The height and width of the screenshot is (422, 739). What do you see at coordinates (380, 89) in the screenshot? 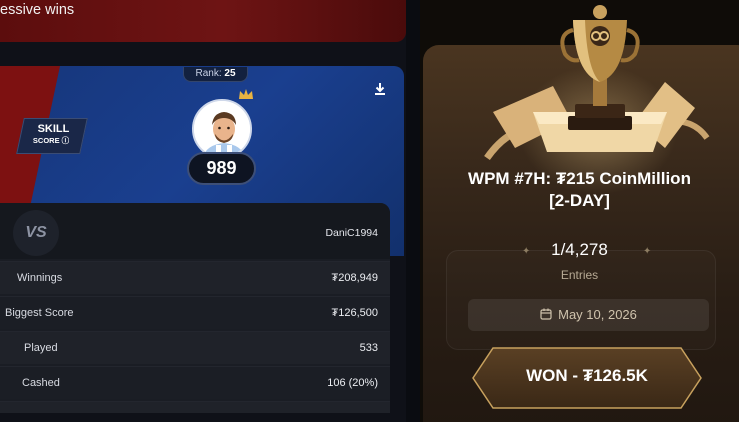
I see `download-icon` at bounding box center [380, 89].